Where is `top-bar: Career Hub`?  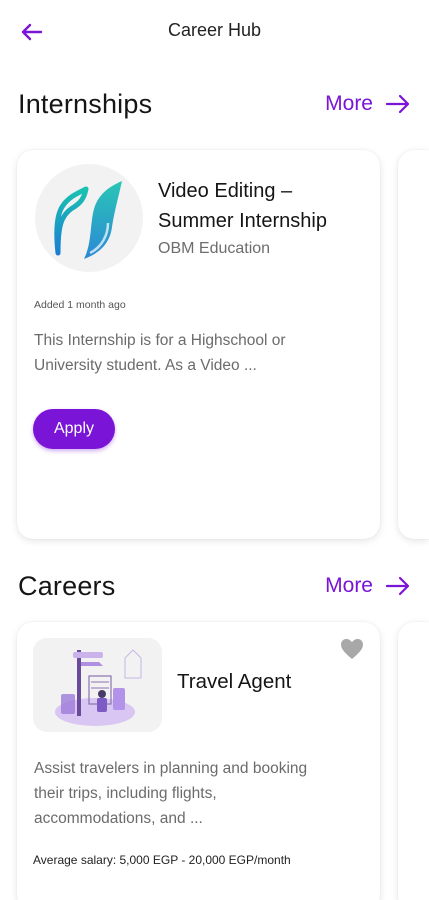 top-bar: Career Hub is located at coordinates (214, 32).